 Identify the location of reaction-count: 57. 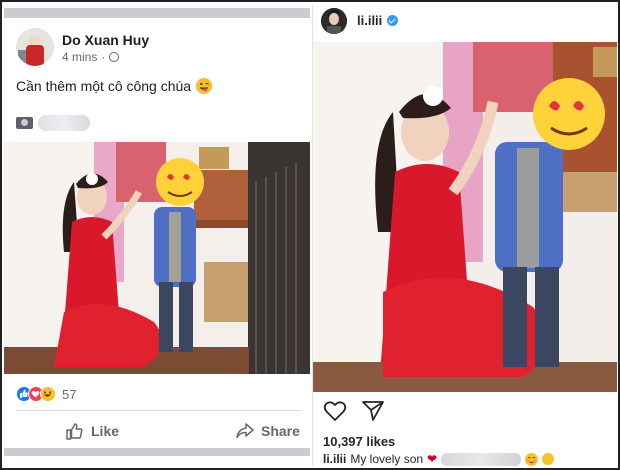
(69, 394).